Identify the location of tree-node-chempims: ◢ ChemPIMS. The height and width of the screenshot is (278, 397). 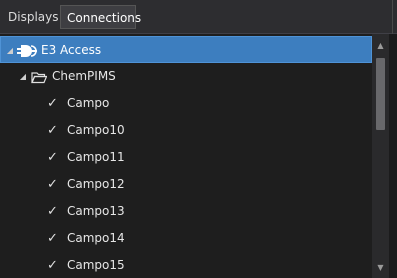
(186, 76).